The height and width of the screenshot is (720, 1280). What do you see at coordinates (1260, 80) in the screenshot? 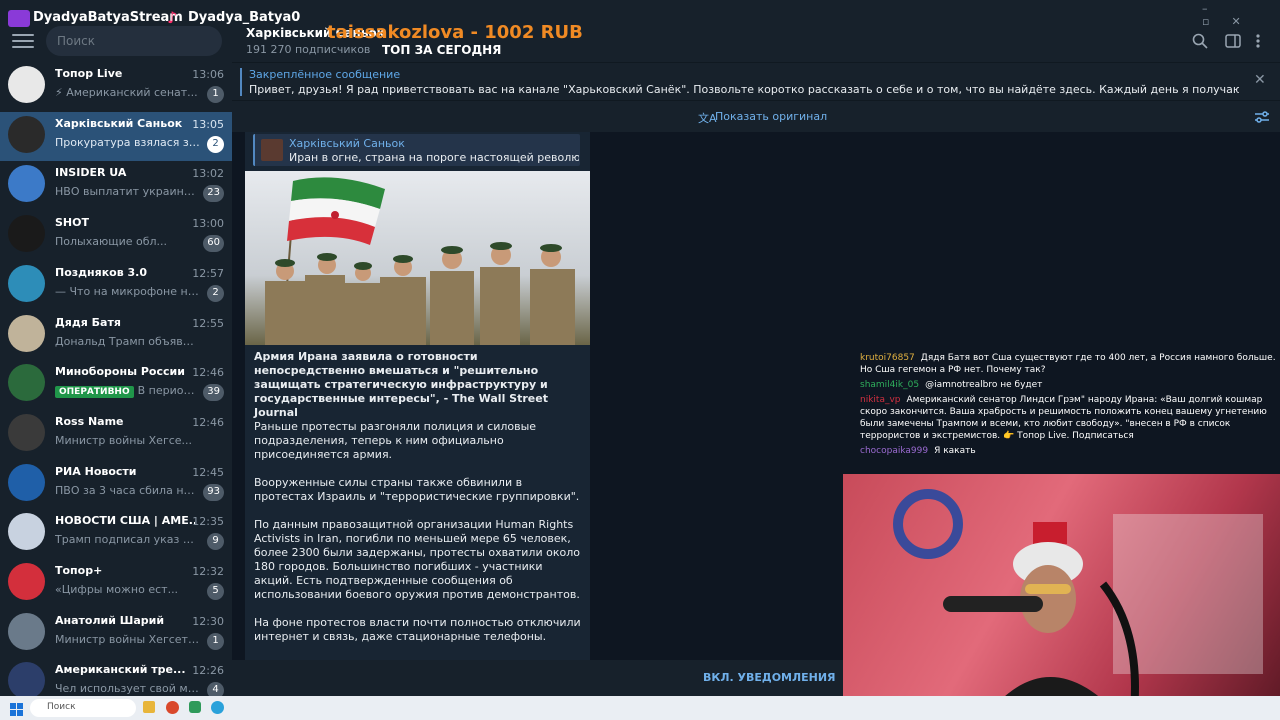
I see `close-icon: ✕` at bounding box center [1260, 80].